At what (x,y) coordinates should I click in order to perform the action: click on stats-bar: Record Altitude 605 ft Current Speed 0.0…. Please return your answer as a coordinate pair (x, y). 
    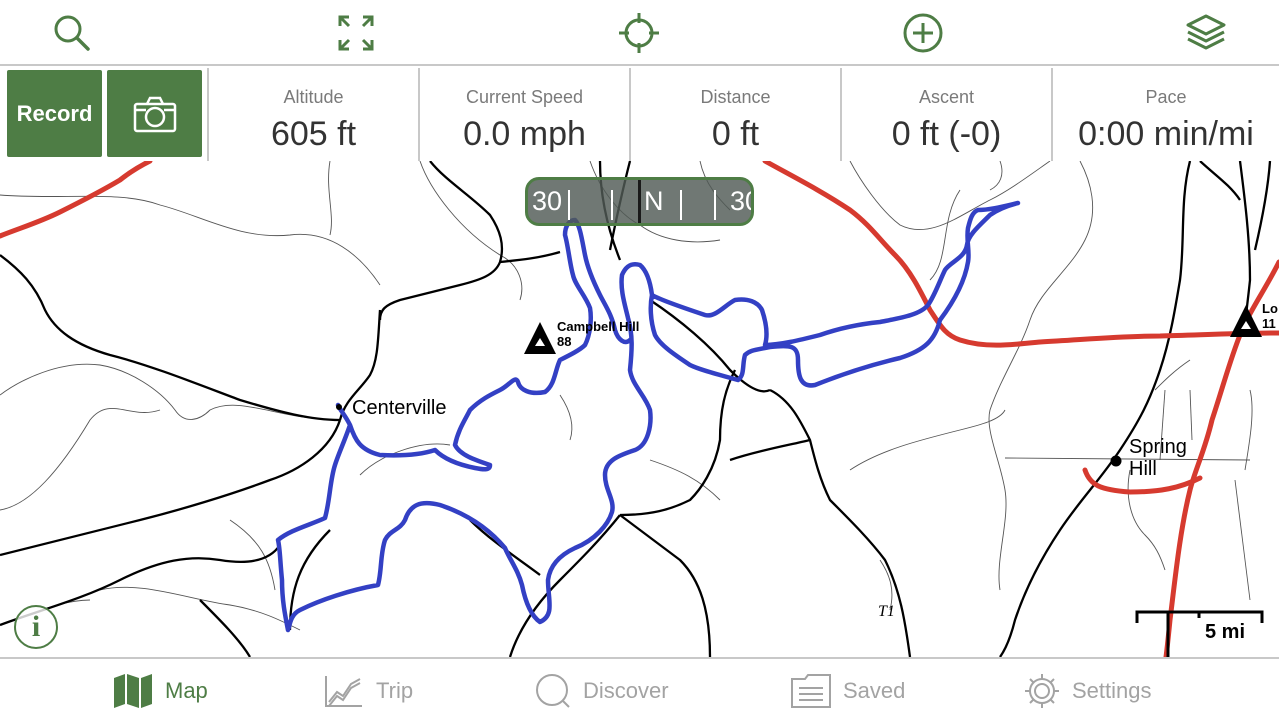
    Looking at the image, I should click on (639, 114).